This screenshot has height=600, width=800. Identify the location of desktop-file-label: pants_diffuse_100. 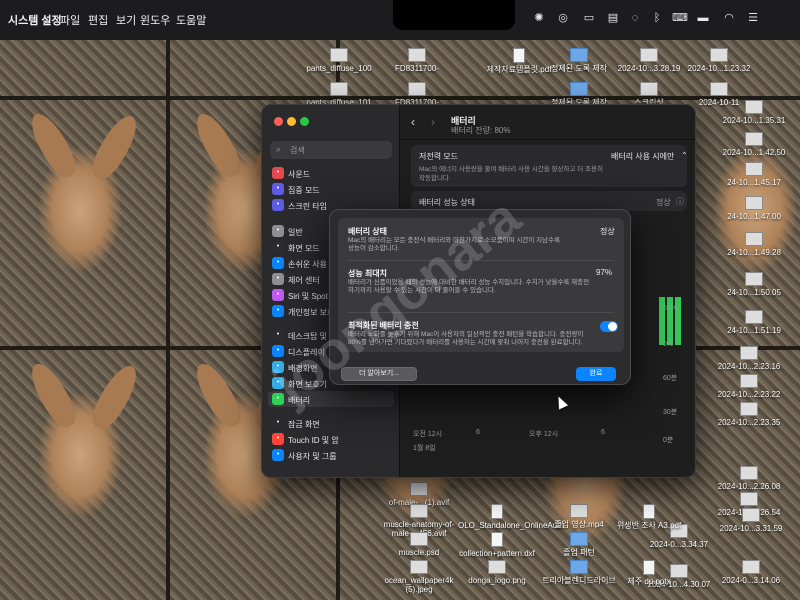
(339, 68).